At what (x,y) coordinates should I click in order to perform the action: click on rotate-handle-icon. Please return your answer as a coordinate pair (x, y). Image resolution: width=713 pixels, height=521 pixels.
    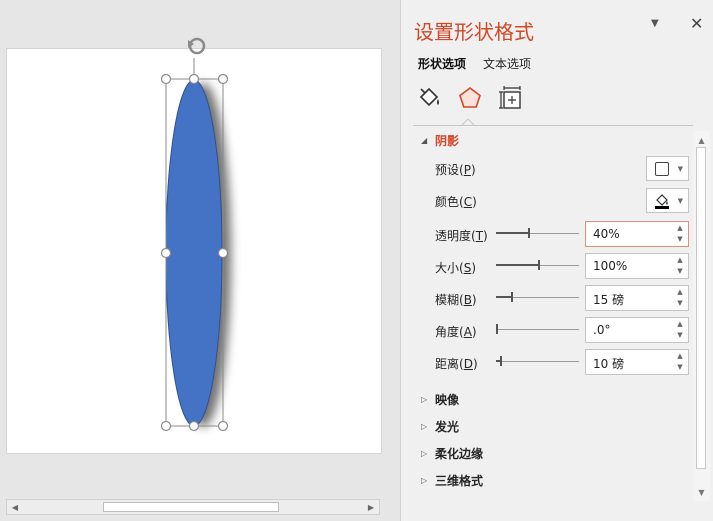
    Looking at the image, I should click on (197, 46).